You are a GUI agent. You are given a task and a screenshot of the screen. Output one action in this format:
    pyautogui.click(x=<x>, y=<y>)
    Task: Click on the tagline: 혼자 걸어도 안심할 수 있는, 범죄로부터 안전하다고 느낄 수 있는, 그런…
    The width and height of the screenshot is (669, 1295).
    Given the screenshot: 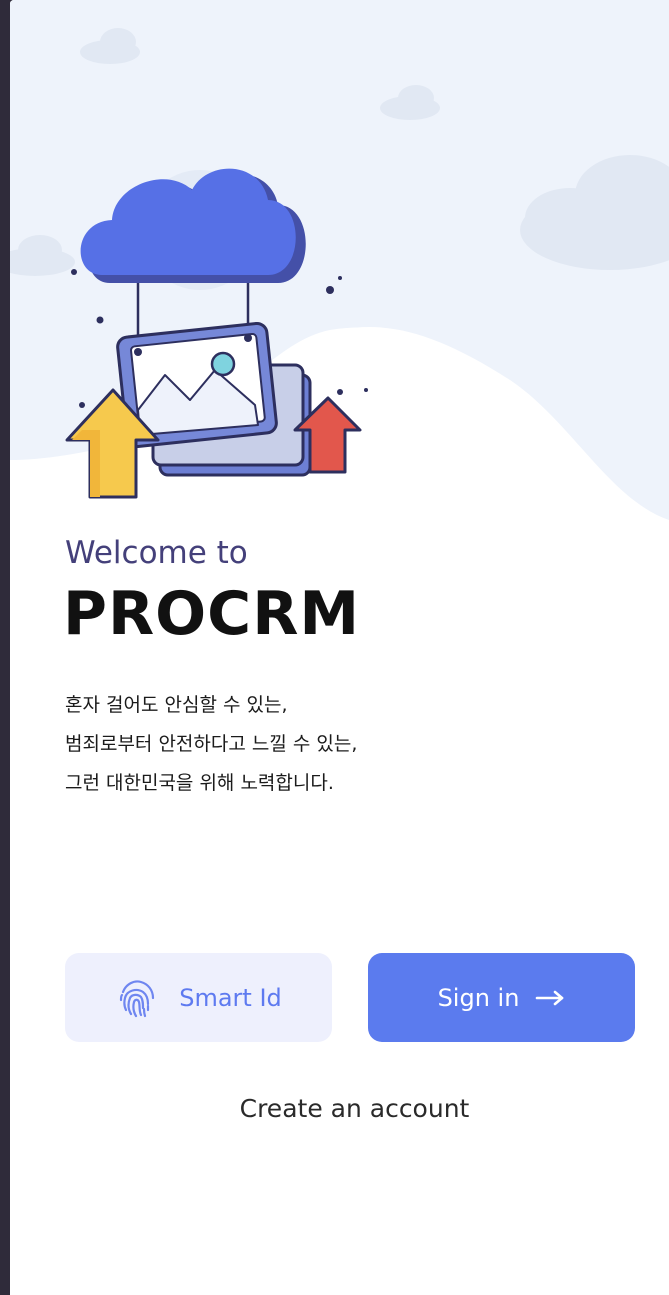 What is the action you would take?
    pyautogui.click(x=345, y=744)
    